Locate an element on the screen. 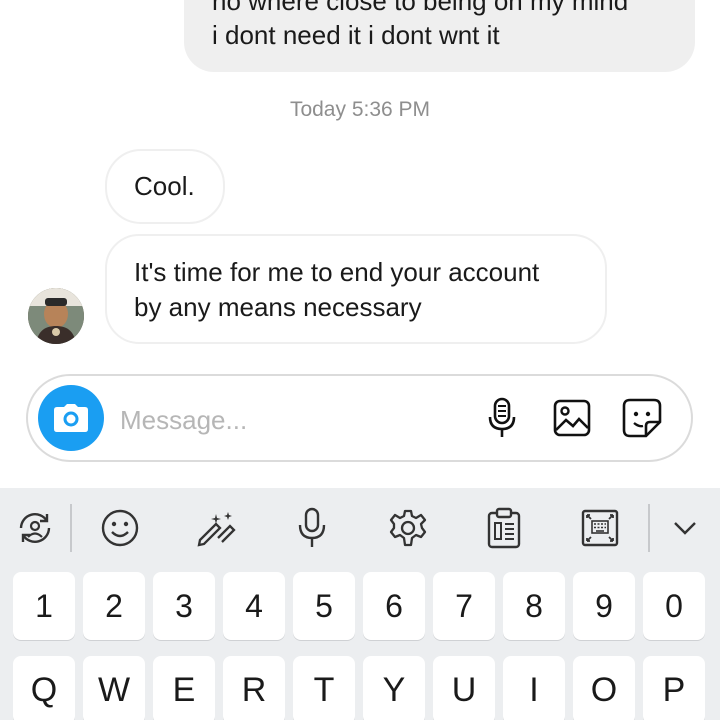 The image size is (720, 720). key-1: 1 is located at coordinates (44, 606).